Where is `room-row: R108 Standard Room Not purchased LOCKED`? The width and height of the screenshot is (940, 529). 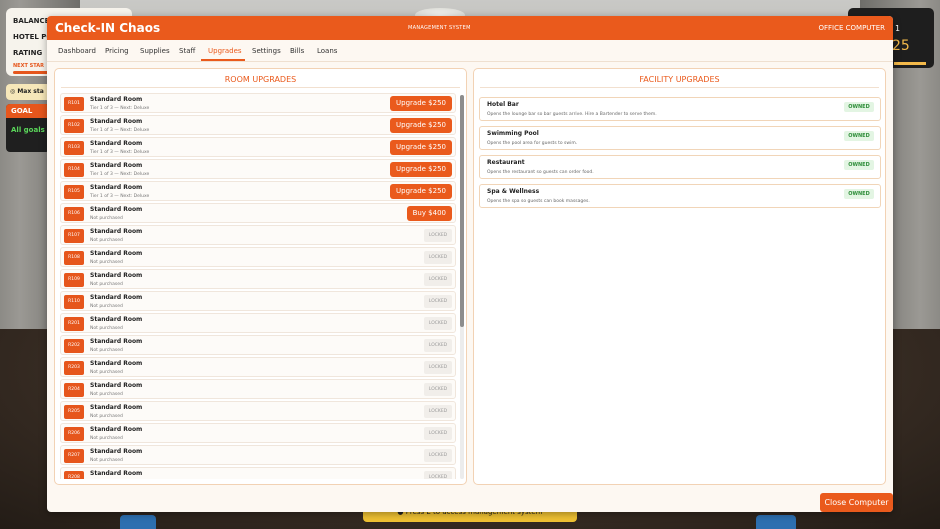 room-row: R108 Standard Room Not purchased LOCKED is located at coordinates (258, 257).